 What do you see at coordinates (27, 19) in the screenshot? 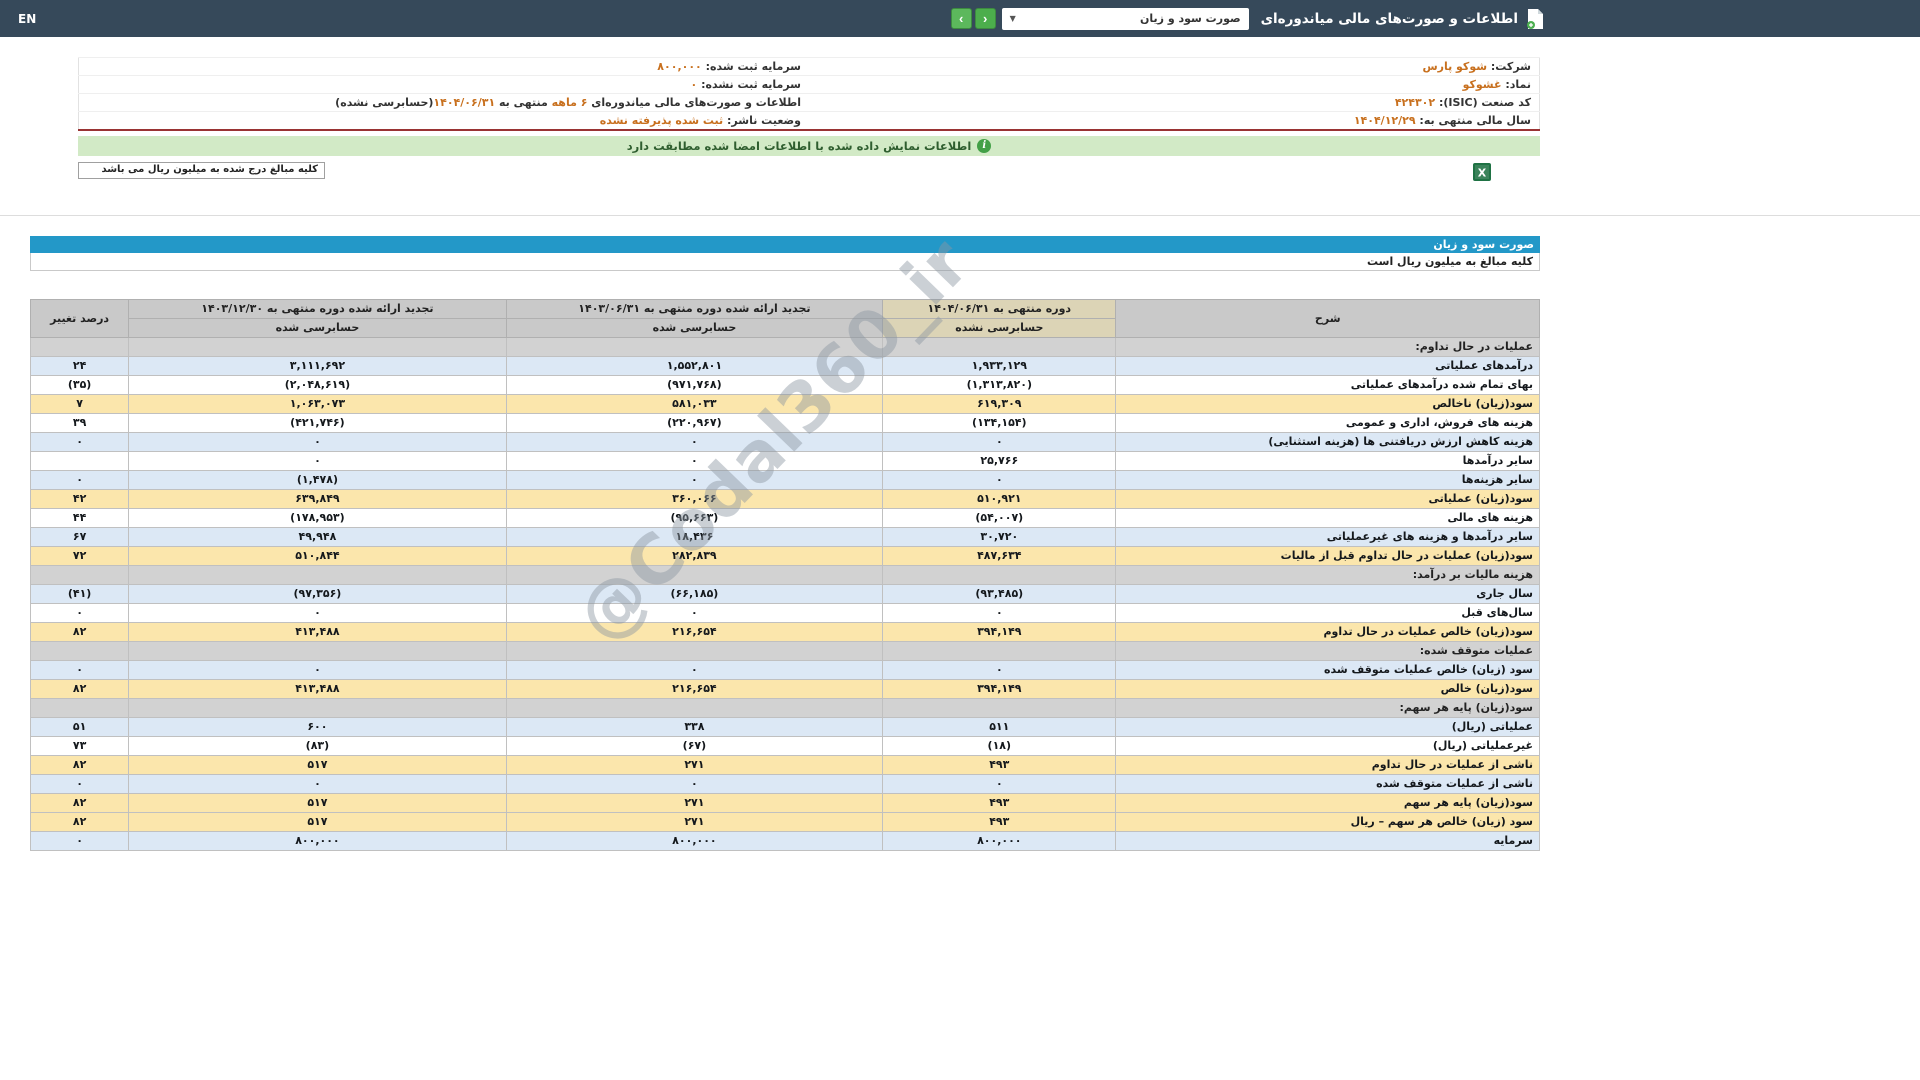
I see `language-toggle: EN` at bounding box center [27, 19].